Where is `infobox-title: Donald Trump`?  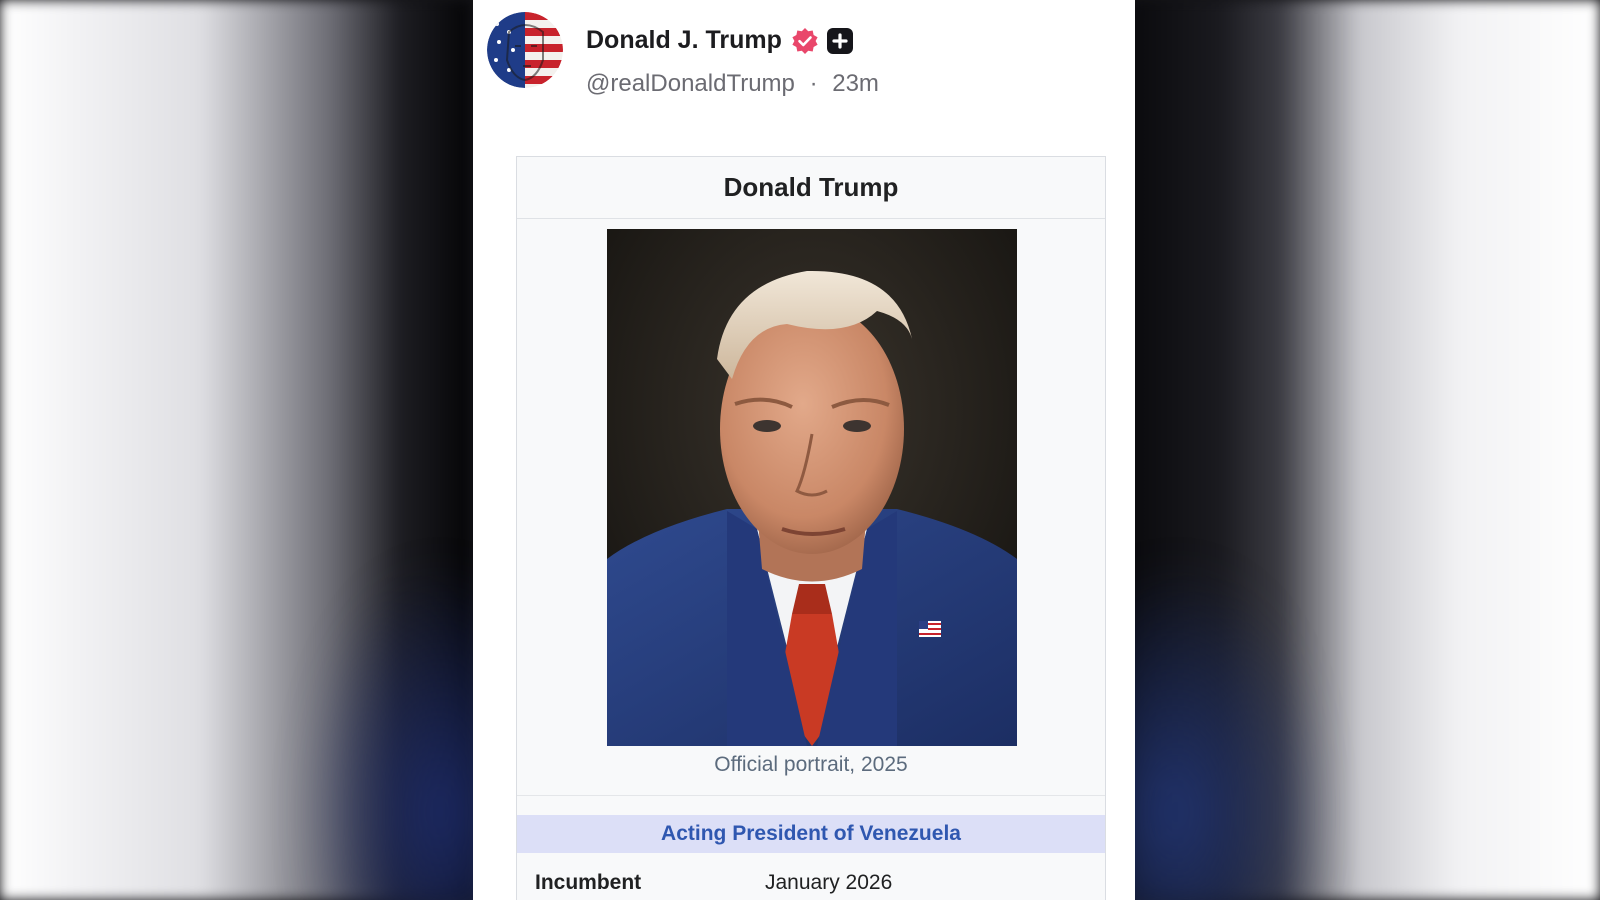 infobox-title: Donald Trump is located at coordinates (811, 188).